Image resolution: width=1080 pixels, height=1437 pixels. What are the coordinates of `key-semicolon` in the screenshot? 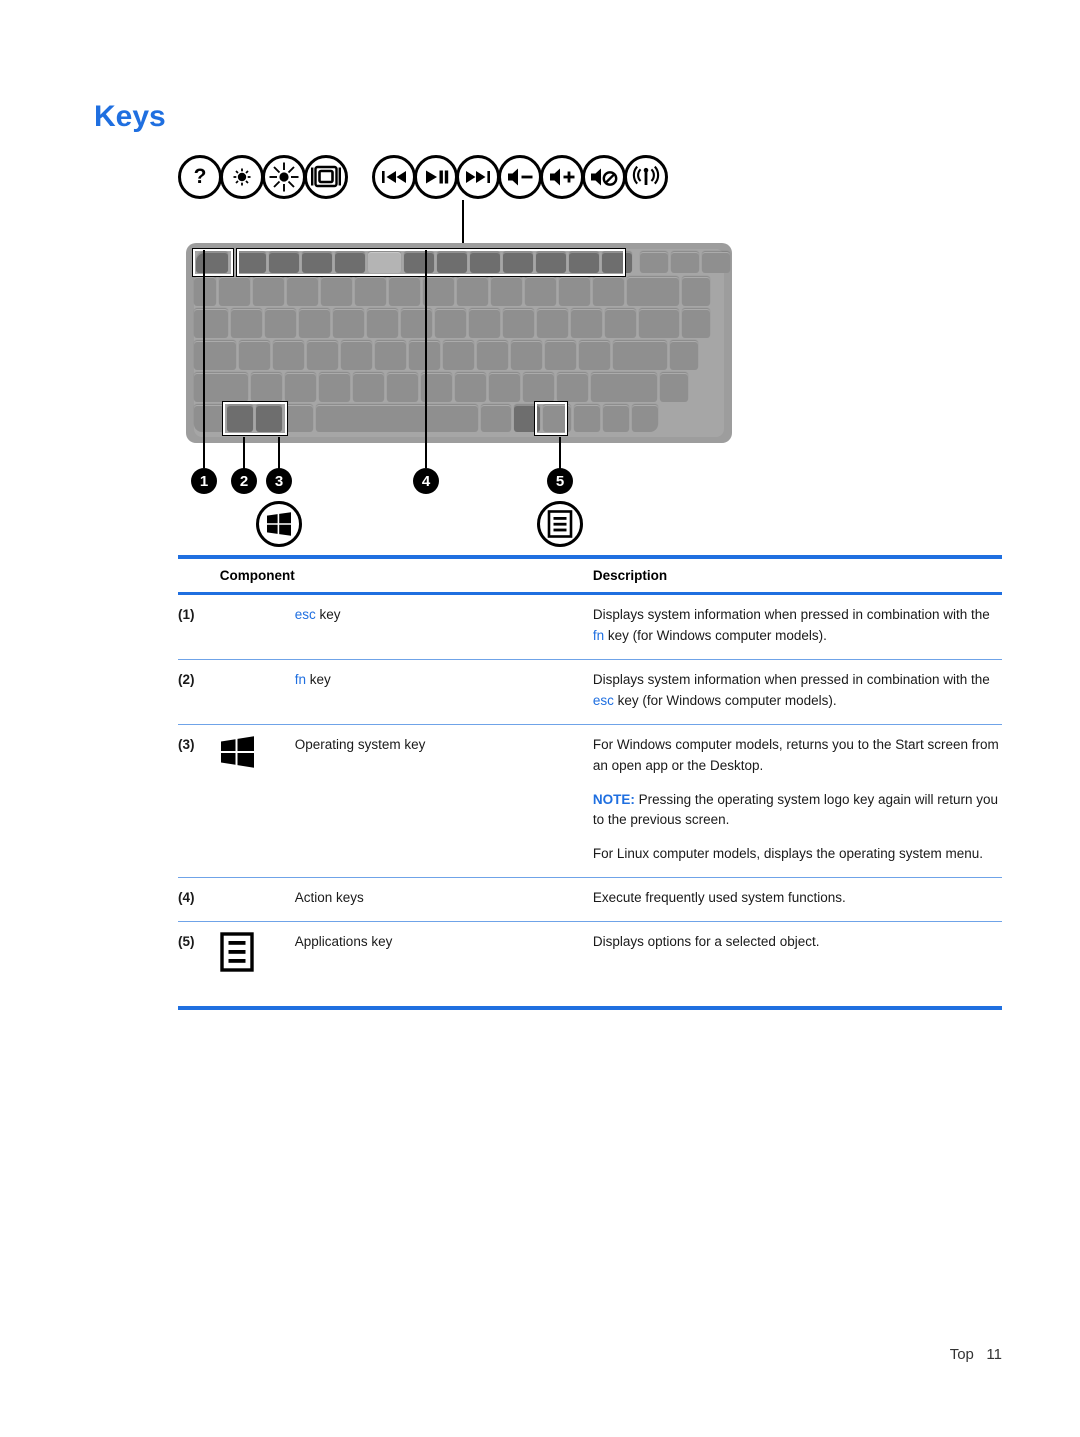 It's located at (560, 355).